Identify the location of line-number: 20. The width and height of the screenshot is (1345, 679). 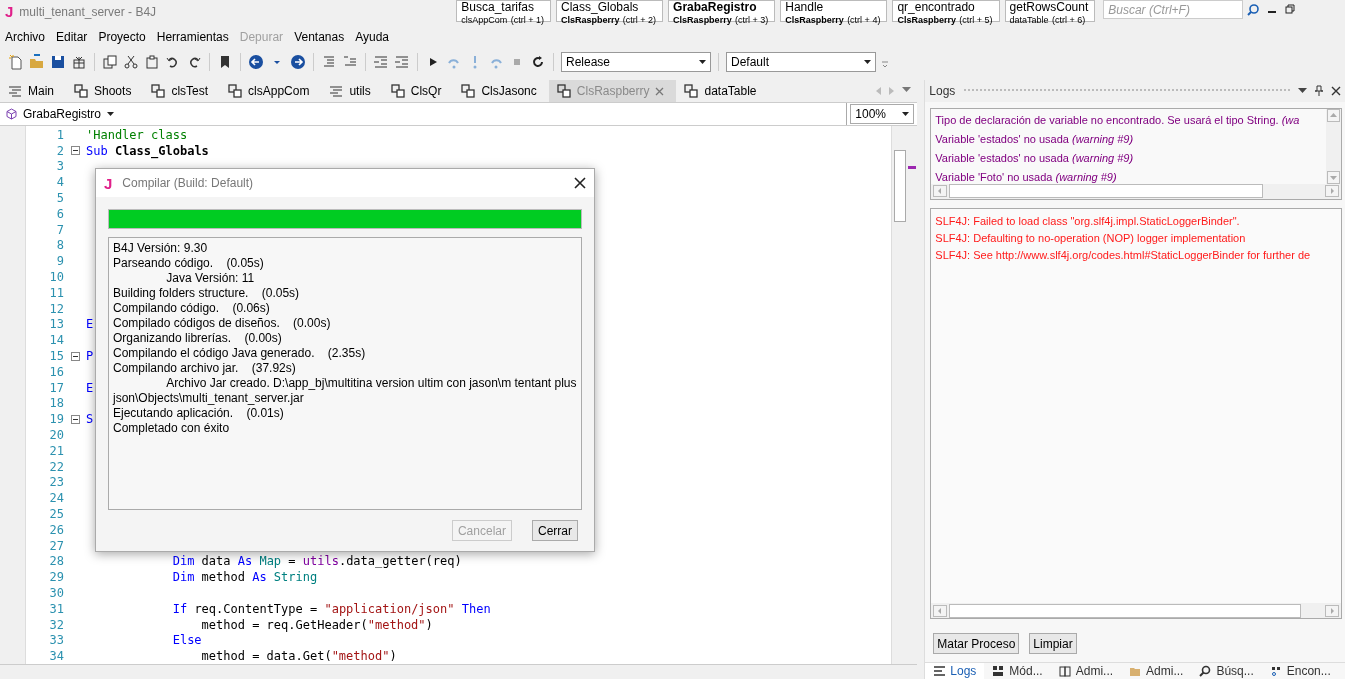
(56, 435).